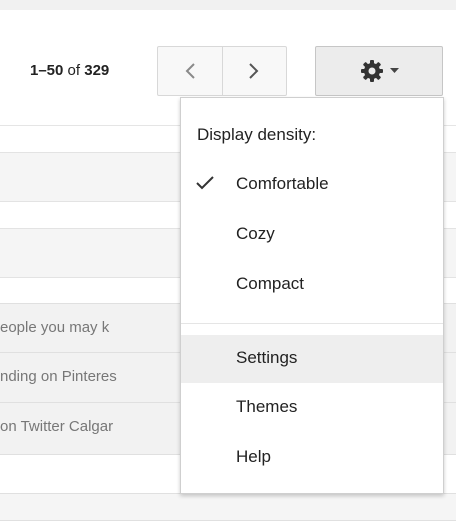  Describe the element at coordinates (312, 359) in the screenshot. I see `settings-menu-item: Settings` at that location.